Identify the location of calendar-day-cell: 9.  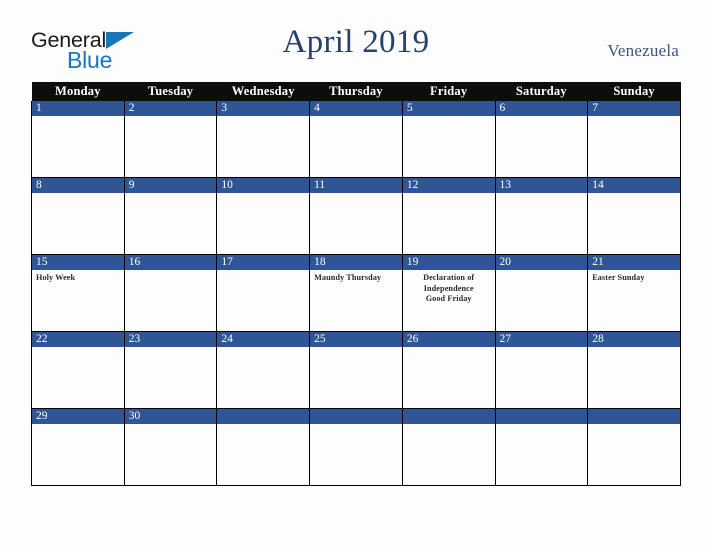
(170, 216).